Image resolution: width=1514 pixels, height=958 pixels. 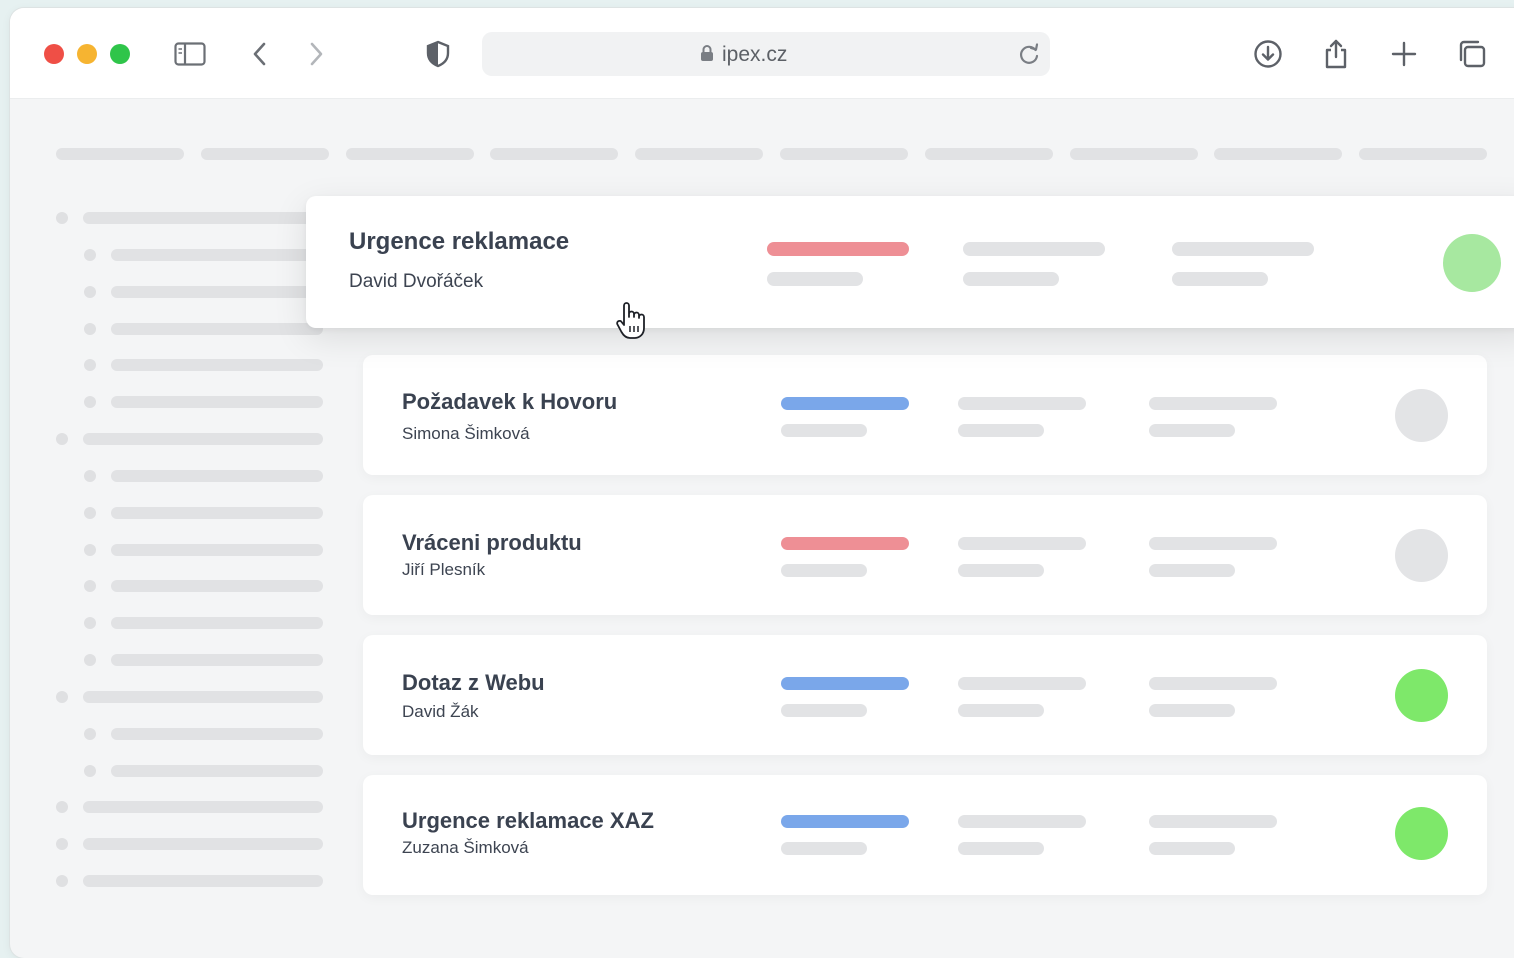 What do you see at coordinates (54, 54) in the screenshot?
I see `close-window-button` at bounding box center [54, 54].